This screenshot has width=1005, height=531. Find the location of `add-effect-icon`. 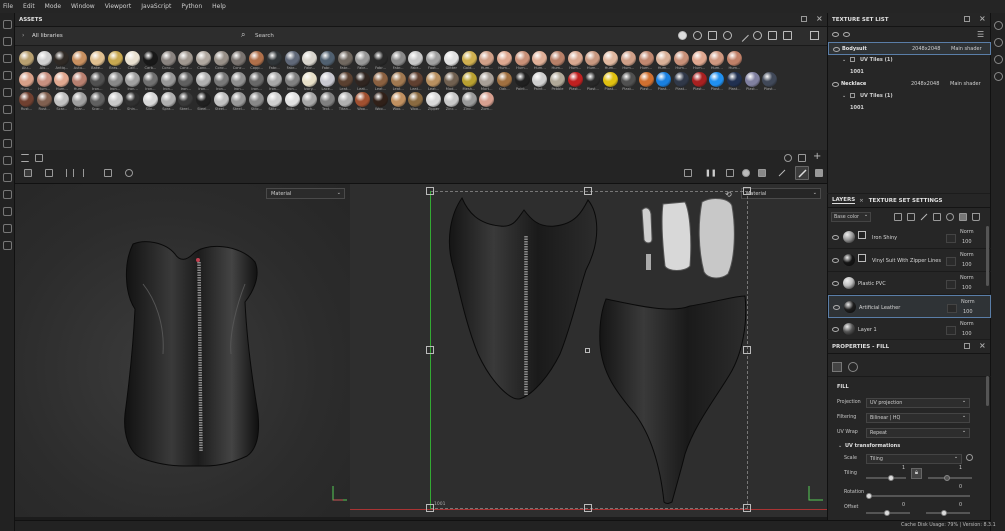

add-effect-icon is located at coordinates (898, 217).